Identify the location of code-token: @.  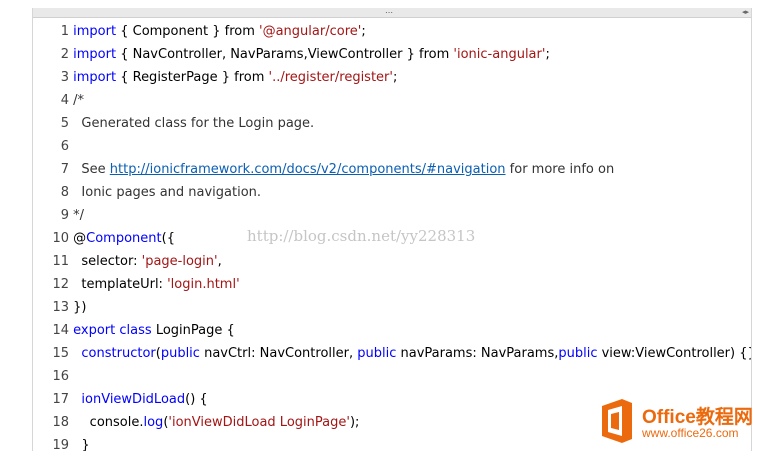
(80, 238).